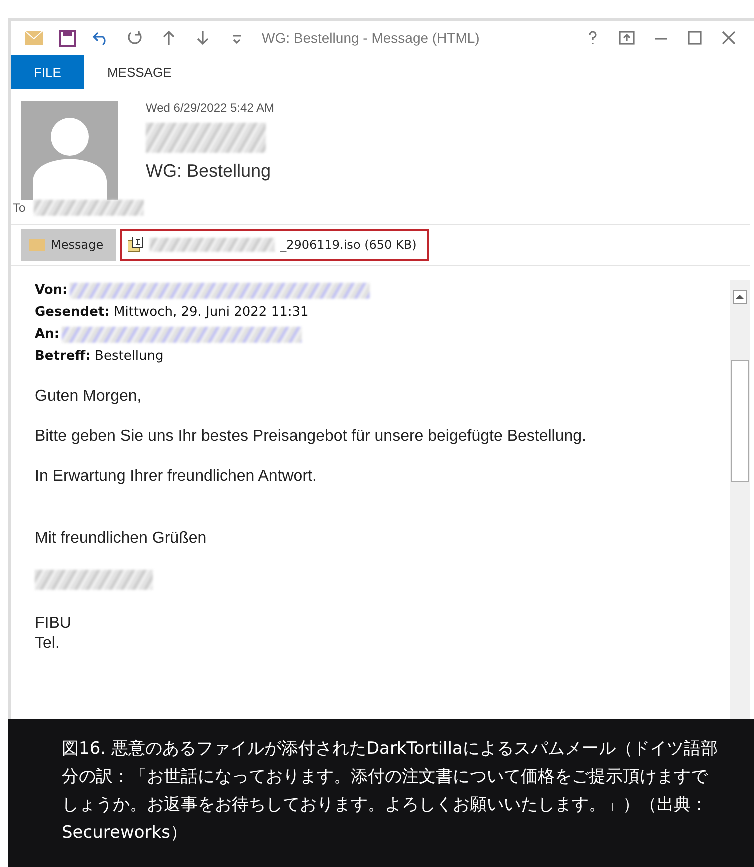  I want to click on avatar-icon, so click(69, 150).